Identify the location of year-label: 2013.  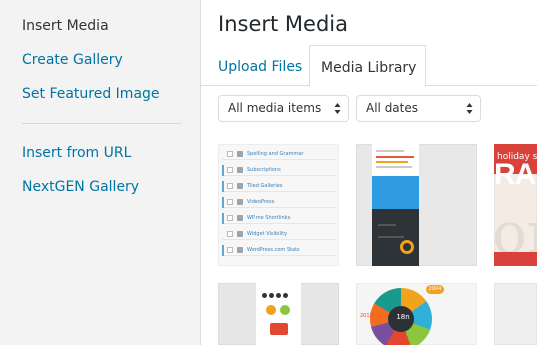
(366, 316).